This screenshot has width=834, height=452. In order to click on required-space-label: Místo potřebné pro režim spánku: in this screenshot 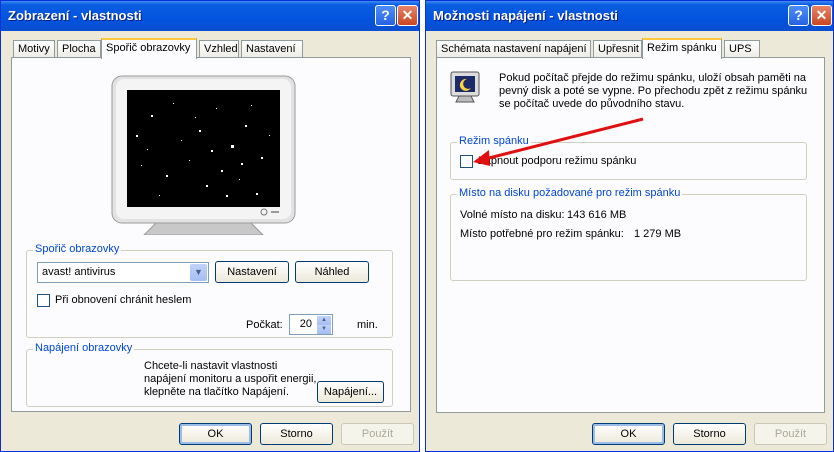, I will do `click(542, 234)`.